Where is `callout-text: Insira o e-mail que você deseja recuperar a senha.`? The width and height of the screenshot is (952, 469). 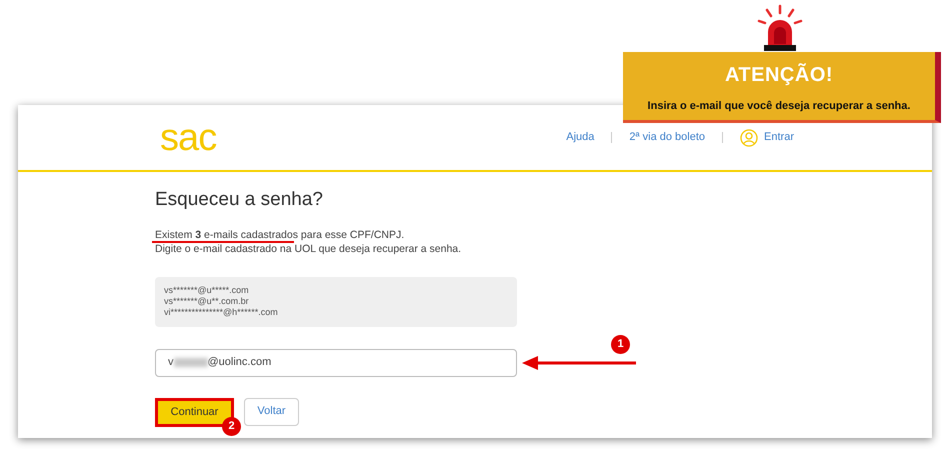
callout-text: Insira o e-mail que você deseja recuperar a senha. is located at coordinates (779, 106).